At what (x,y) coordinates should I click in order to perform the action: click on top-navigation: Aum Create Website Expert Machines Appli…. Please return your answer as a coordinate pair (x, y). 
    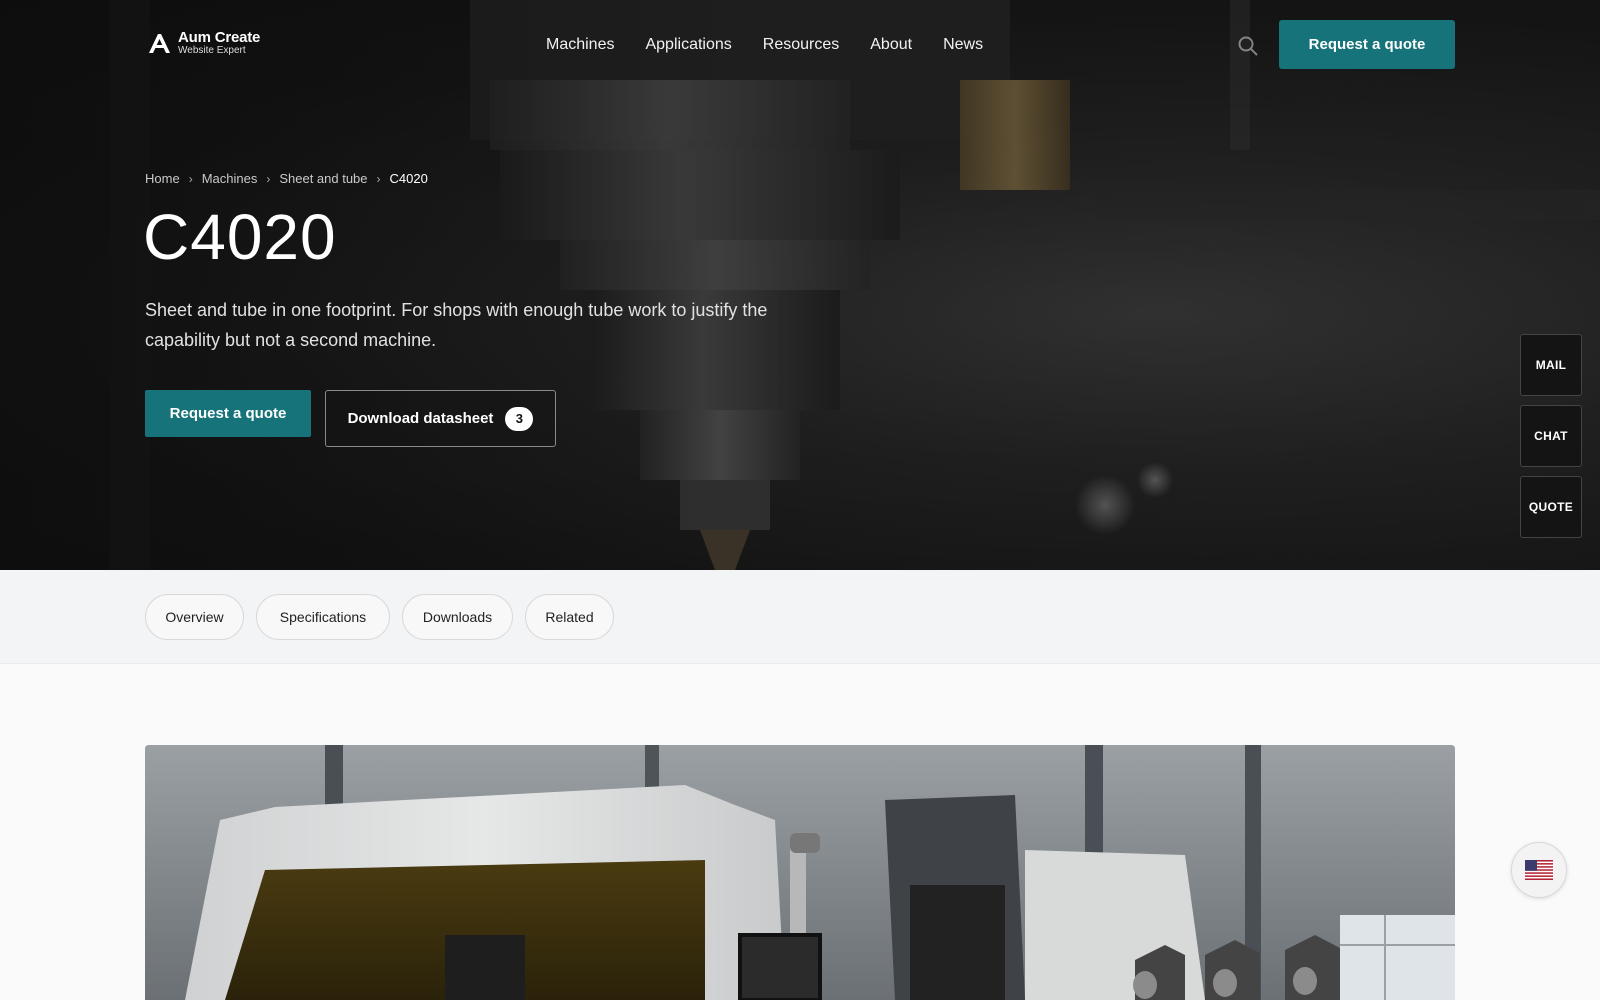
    Looking at the image, I should click on (800, 45).